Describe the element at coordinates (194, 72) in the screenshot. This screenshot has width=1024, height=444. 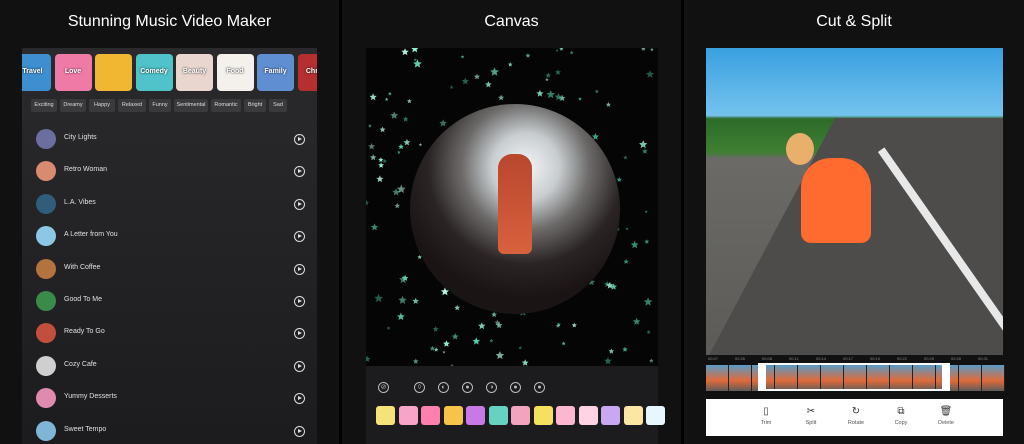
I see `category-card: Beauty` at that location.